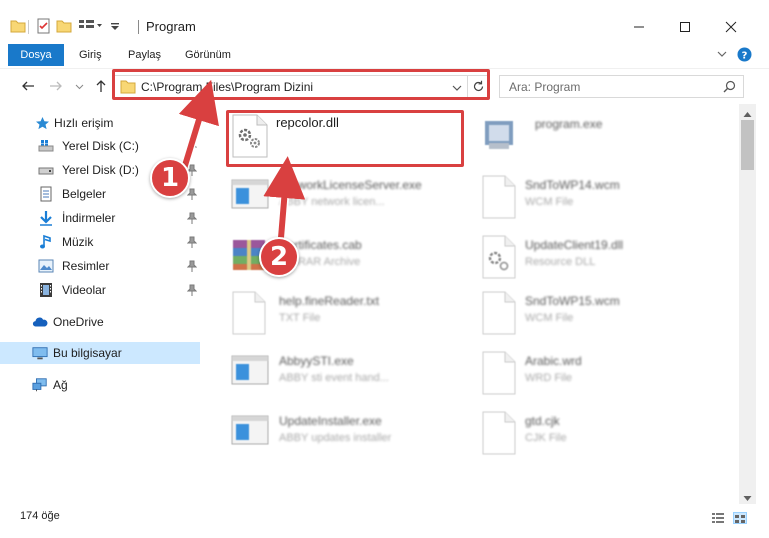 This screenshot has width=769, height=538. Describe the element at coordinates (86, 266) in the screenshot. I see `sidebar-item-label: Resimler` at that location.